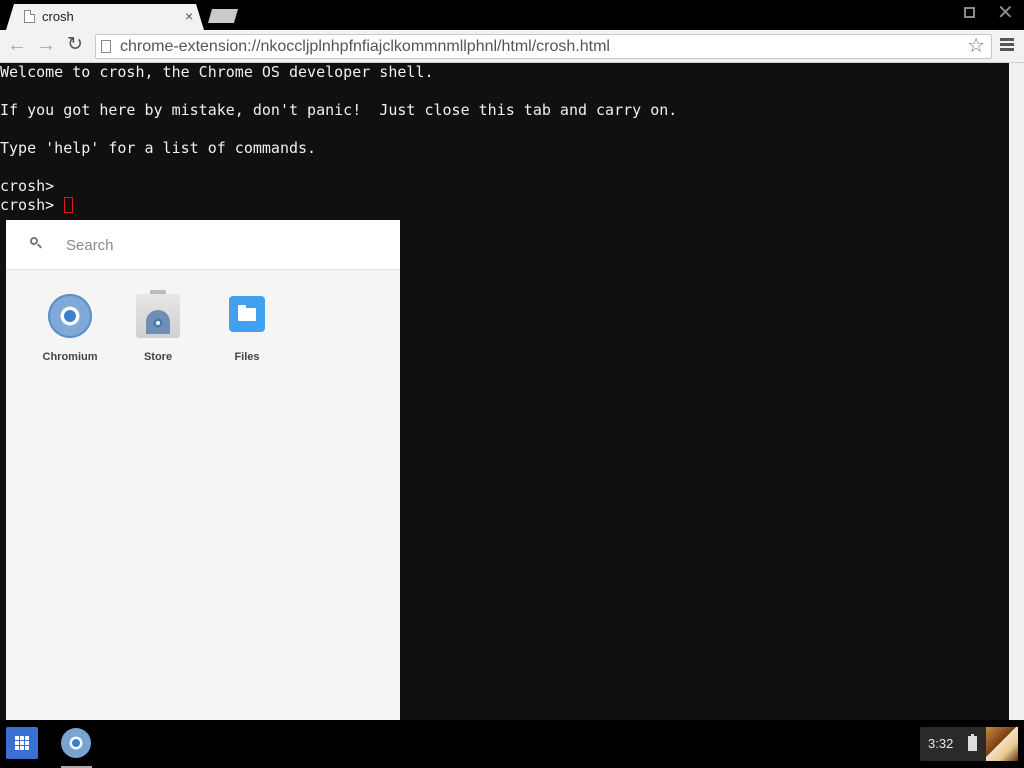  I want to click on terminal-line: crosh>, so click(27, 186).